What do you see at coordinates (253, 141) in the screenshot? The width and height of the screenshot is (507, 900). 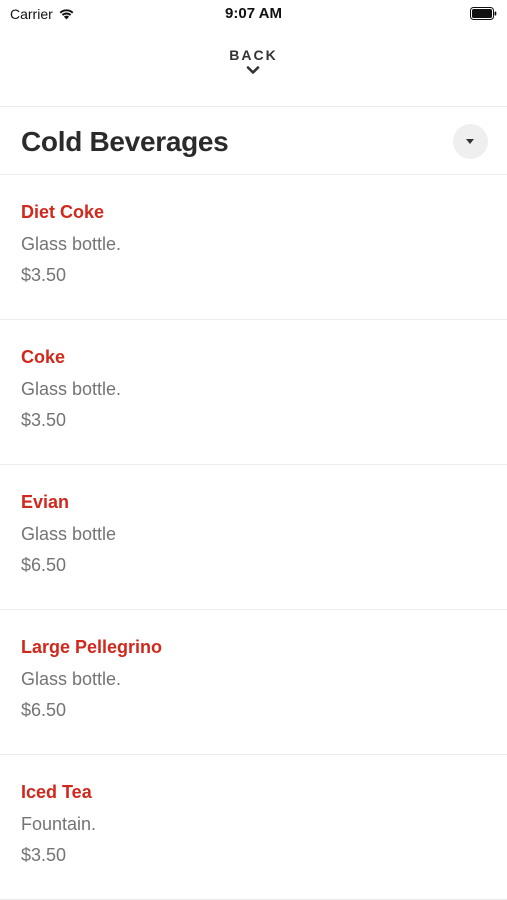 I see `section-header: Cold Beverages` at bounding box center [253, 141].